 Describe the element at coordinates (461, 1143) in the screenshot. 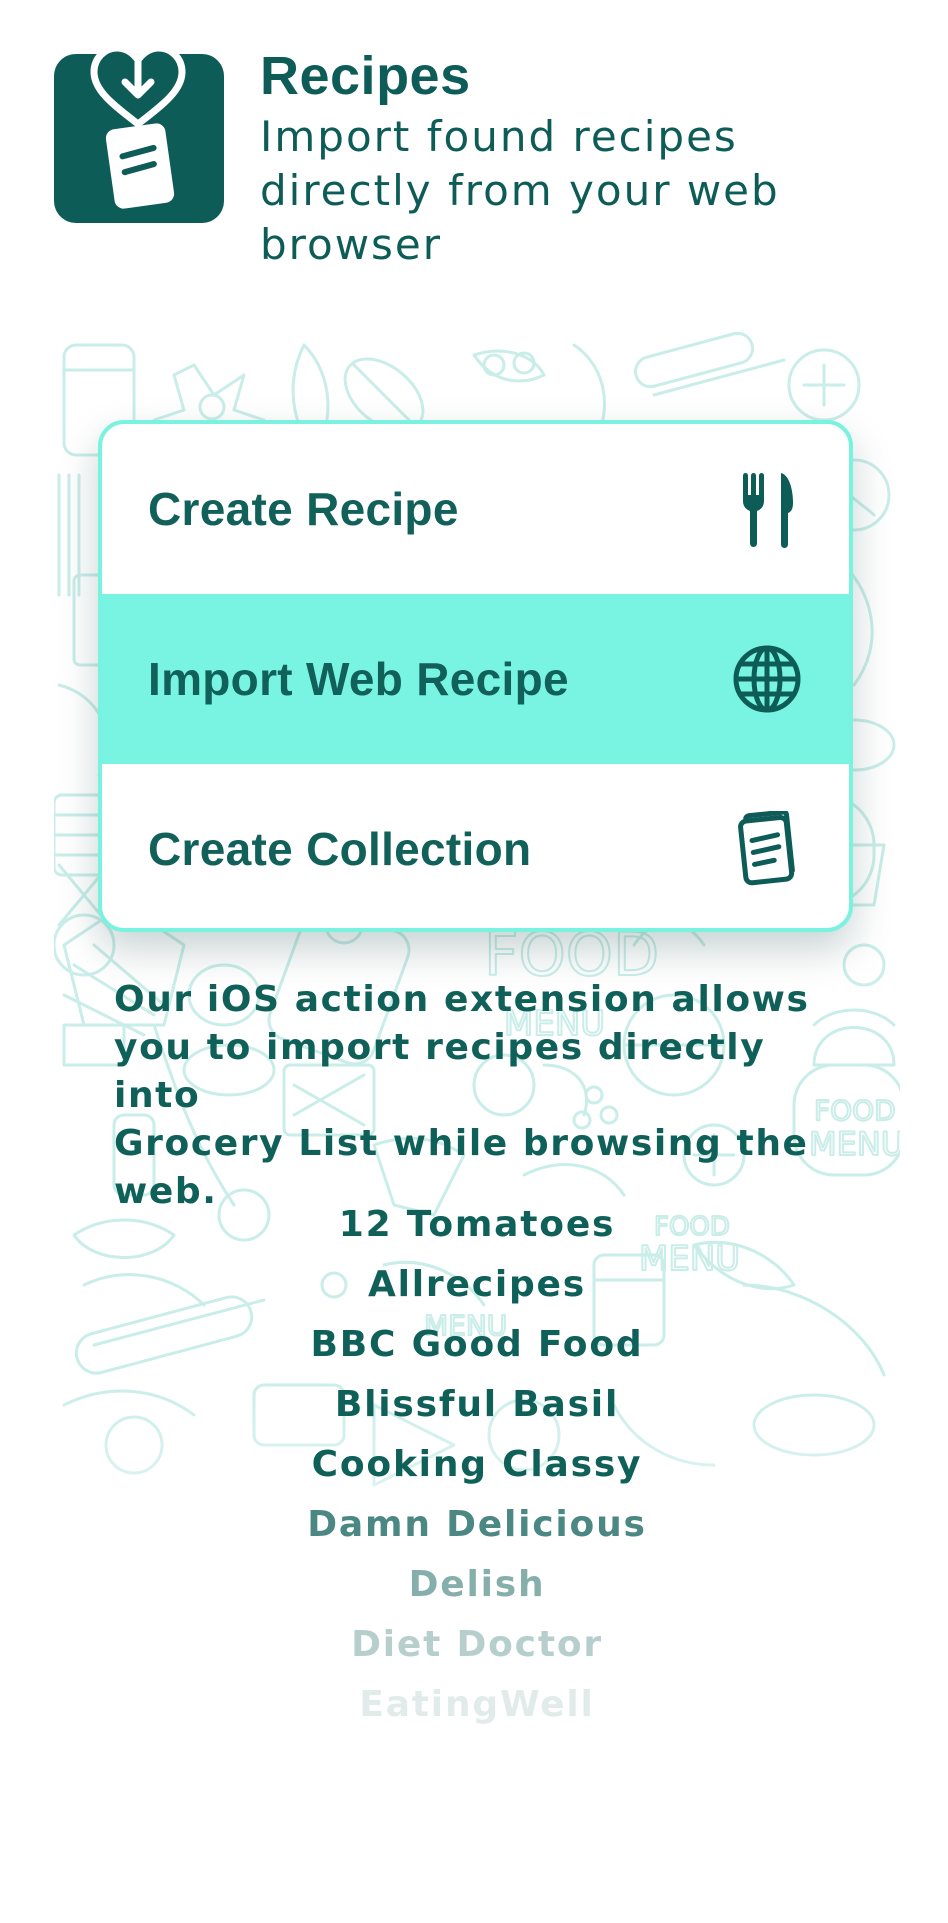

I see `description-line: Grocery List while browsing the` at that location.